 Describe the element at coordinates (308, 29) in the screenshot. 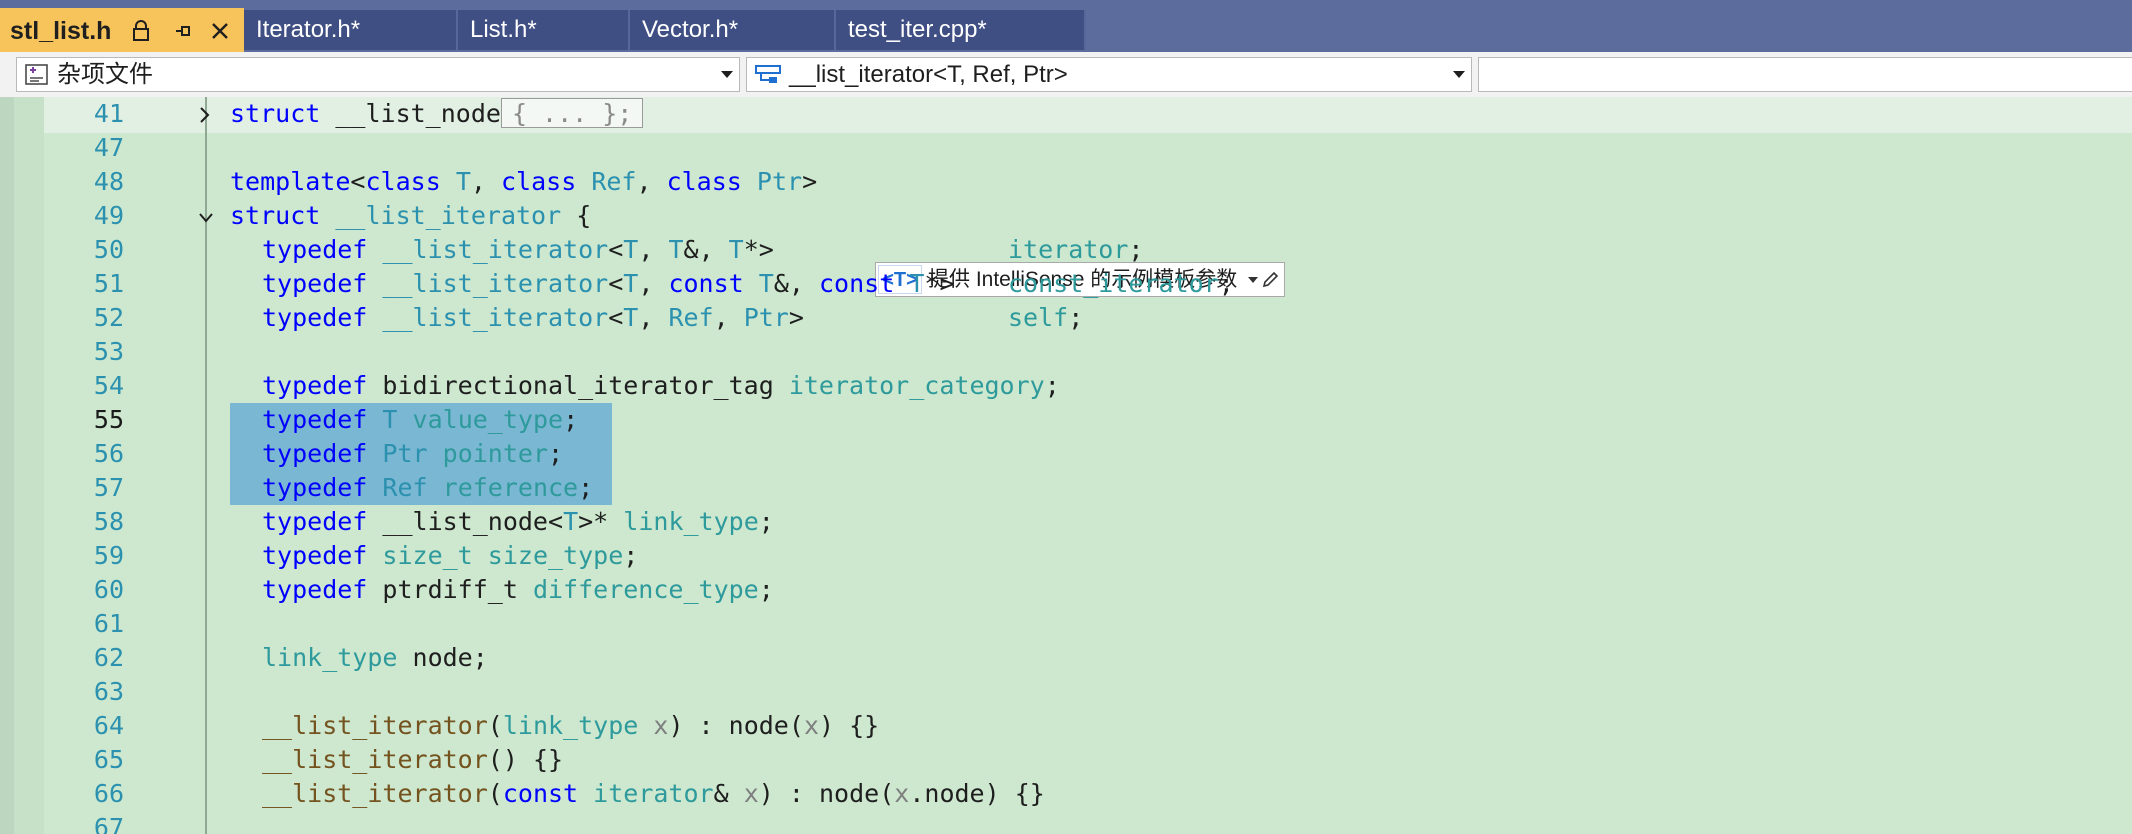

I see `tab-label: Iterator.h*` at that location.